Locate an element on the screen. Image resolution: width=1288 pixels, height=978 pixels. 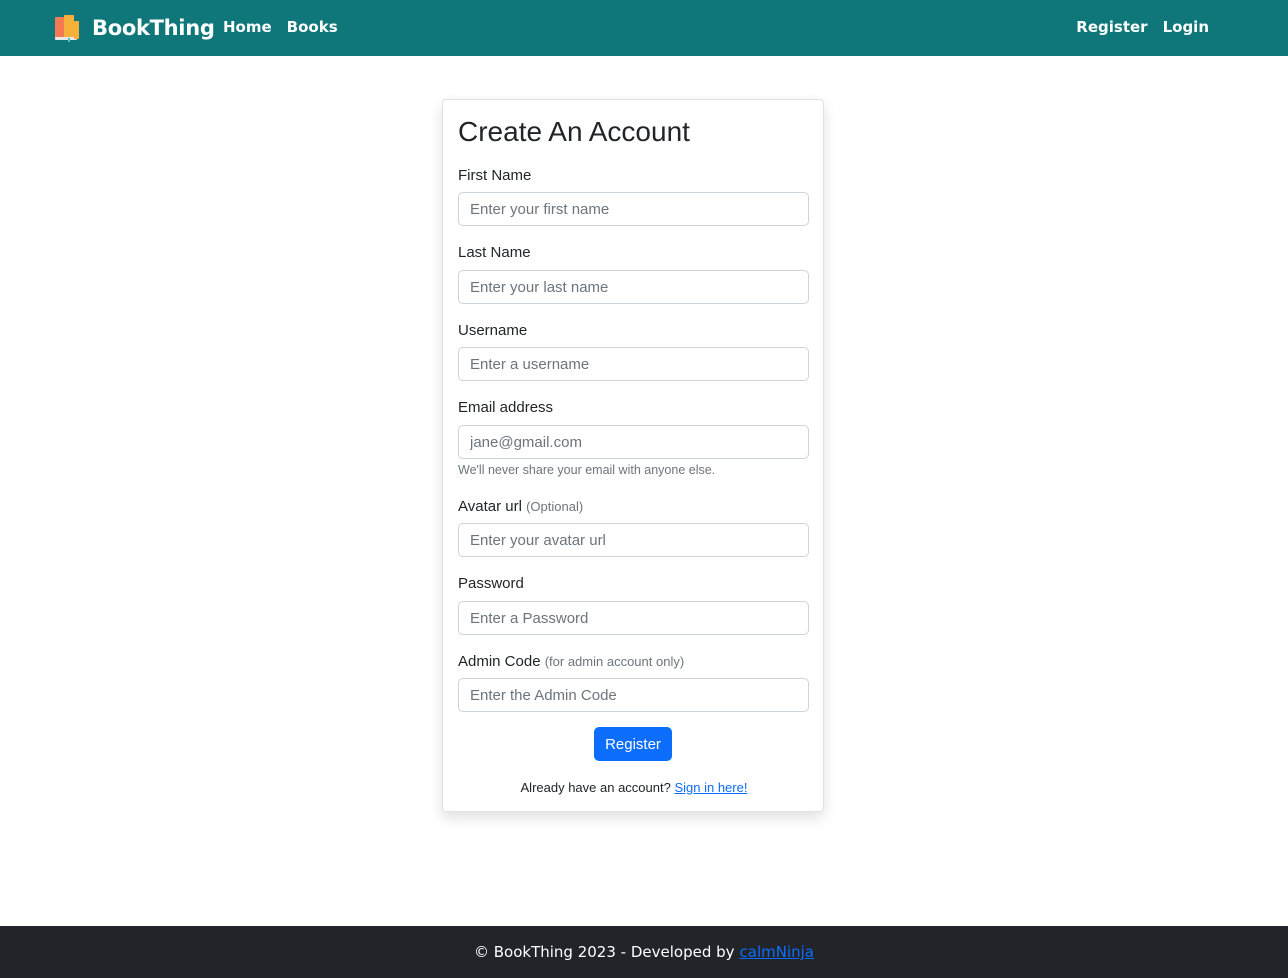
first-name-input is located at coordinates (633, 209).